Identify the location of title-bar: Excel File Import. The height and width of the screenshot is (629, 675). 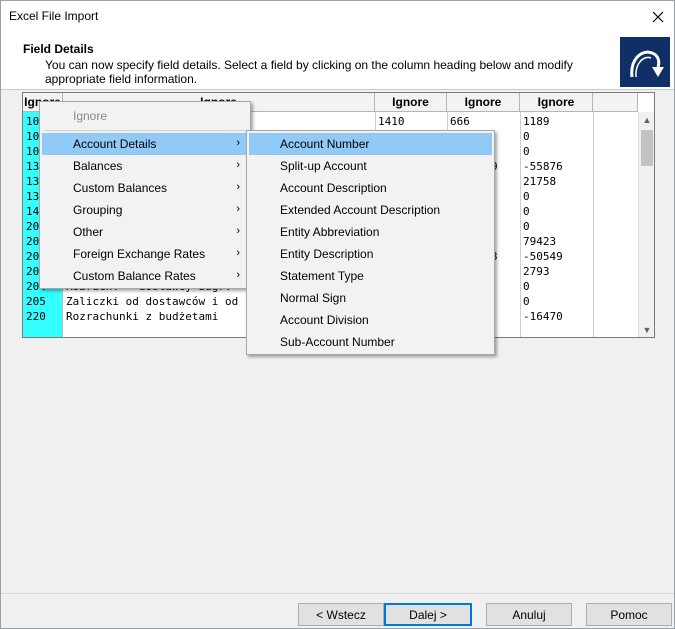
(337, 16).